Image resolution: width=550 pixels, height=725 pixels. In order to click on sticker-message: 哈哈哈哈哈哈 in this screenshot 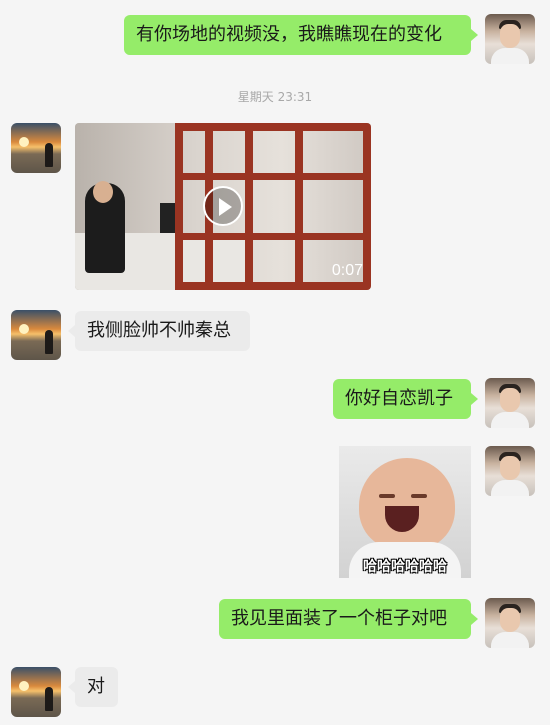, I will do `click(405, 512)`.